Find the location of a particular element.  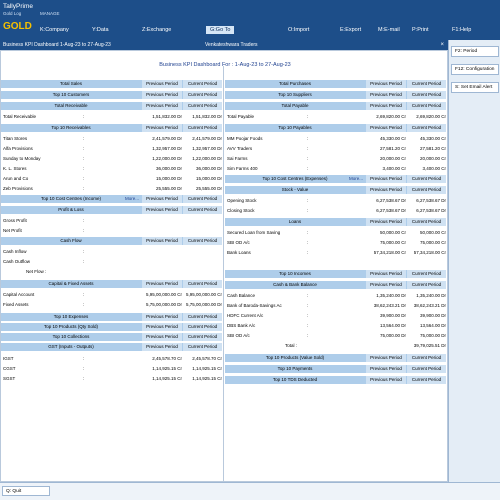

data-row: SGST: 1,14,925.15 Cr 1,14,925.15 Cr is located at coordinates (111, 379).